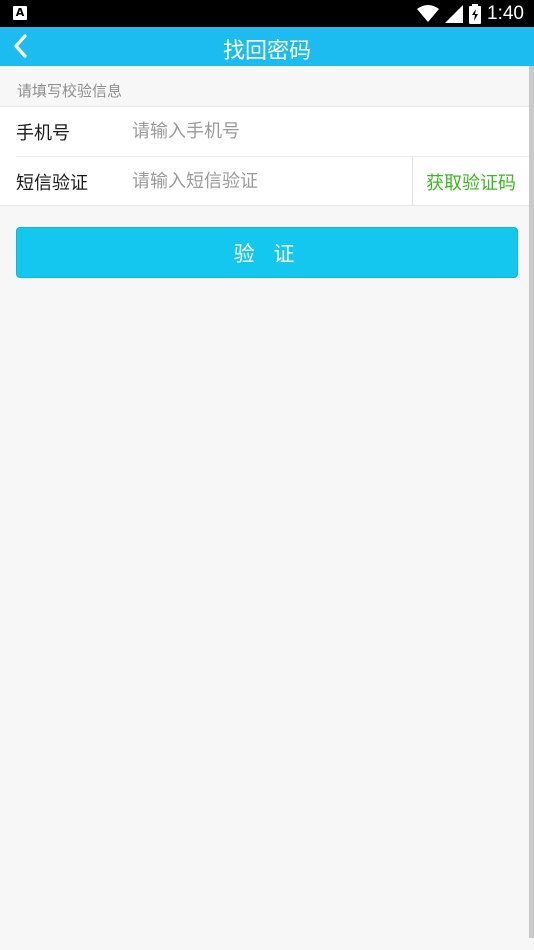 The height and width of the screenshot is (950, 534). Describe the element at coordinates (471, 181) in the screenshot. I see `get-code-button: 获取验证码` at that location.